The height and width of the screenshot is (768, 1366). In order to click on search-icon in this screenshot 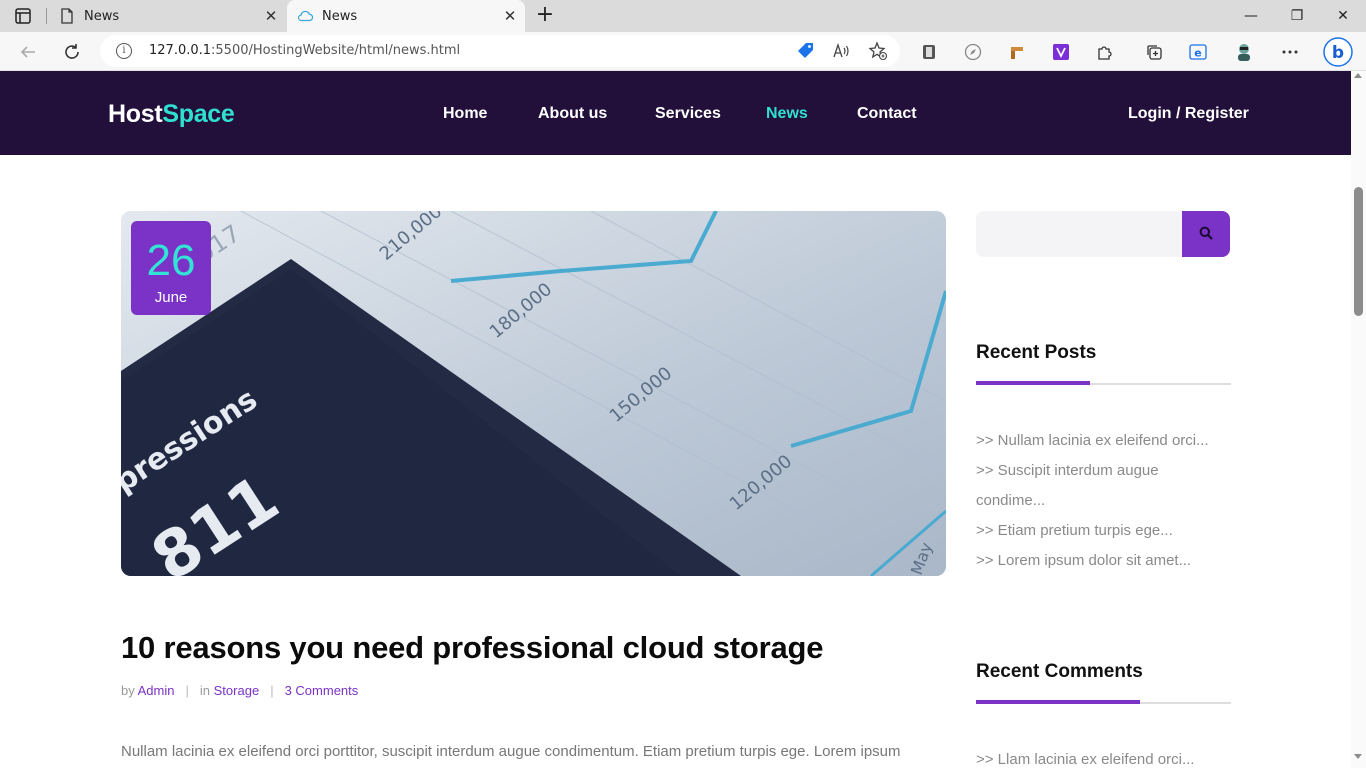, I will do `click(1206, 234)`.